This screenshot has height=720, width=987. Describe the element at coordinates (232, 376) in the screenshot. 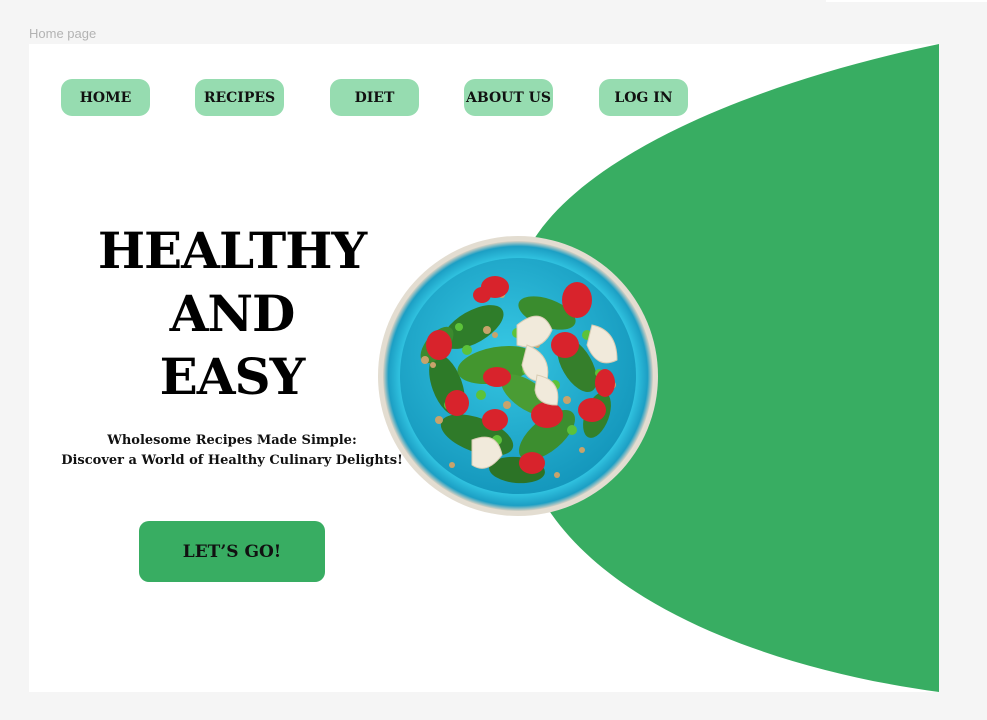

I see `hero-title-line-3: EASY` at that location.